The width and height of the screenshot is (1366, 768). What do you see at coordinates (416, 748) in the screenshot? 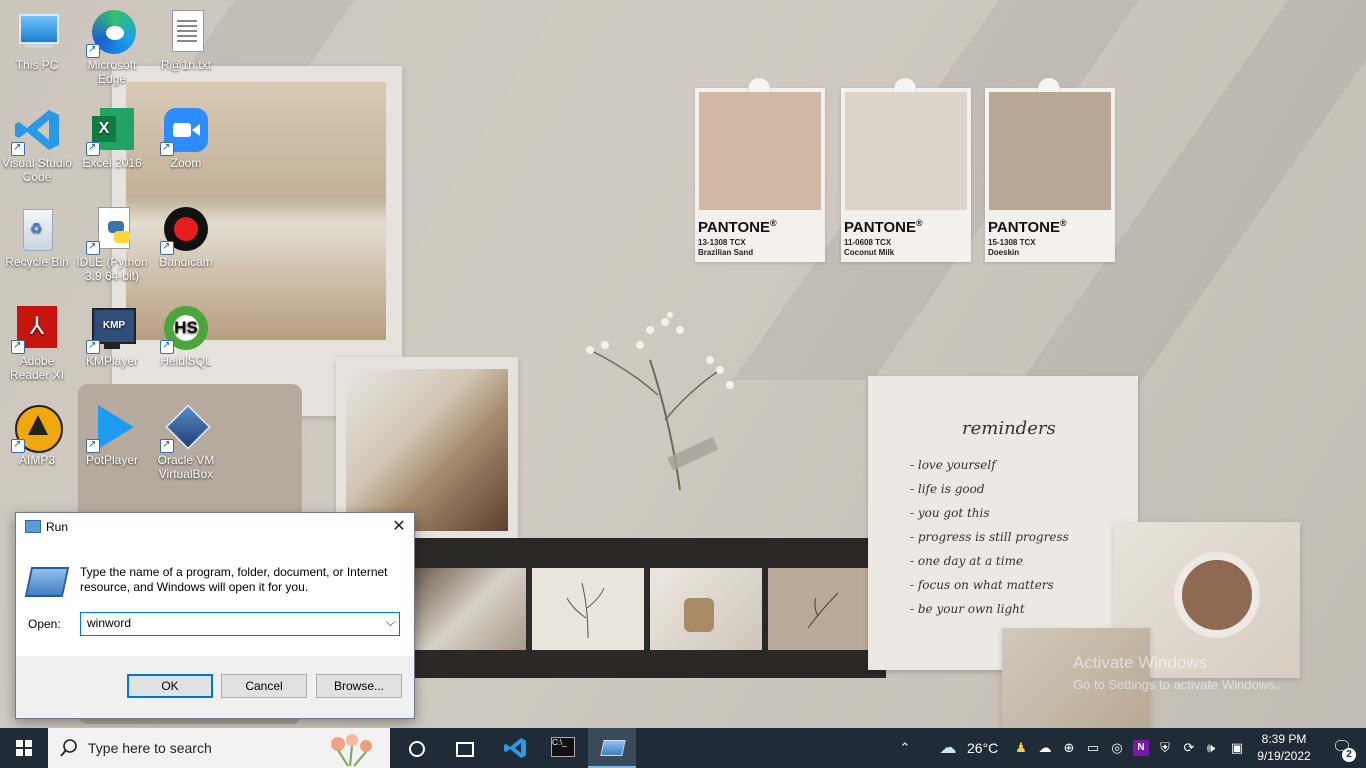
I see `task-view-cortana-button` at bounding box center [416, 748].